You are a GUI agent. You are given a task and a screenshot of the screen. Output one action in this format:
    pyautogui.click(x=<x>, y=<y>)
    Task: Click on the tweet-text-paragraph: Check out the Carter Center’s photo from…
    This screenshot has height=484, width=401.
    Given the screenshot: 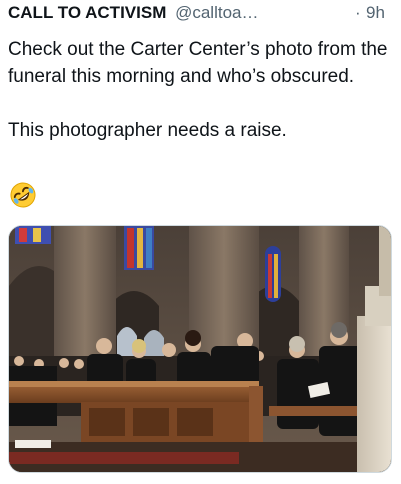 What is the action you would take?
    pyautogui.click(x=198, y=63)
    